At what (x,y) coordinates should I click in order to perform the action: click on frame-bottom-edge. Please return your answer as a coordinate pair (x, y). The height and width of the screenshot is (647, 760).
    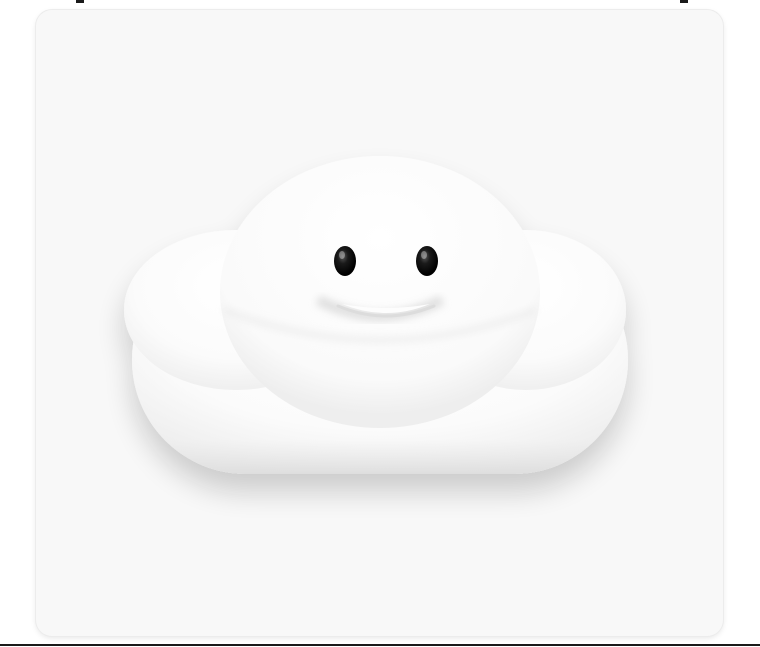
    Looking at the image, I should click on (380, 645).